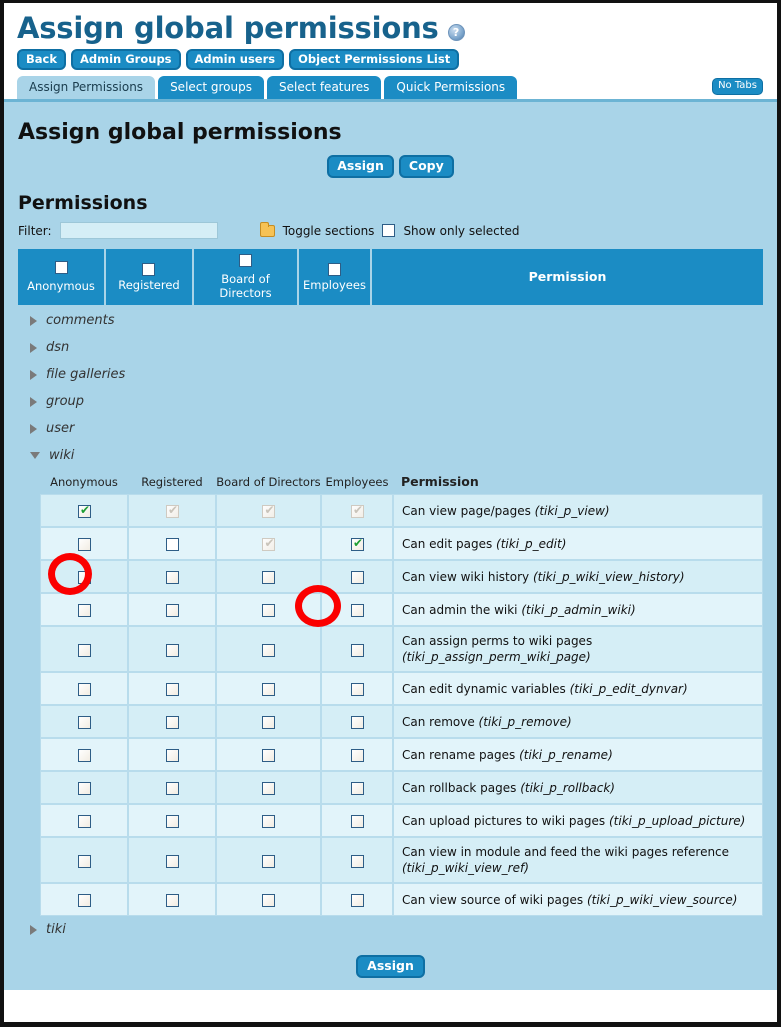  I want to click on tab-select-groups: Select groups, so click(211, 88).